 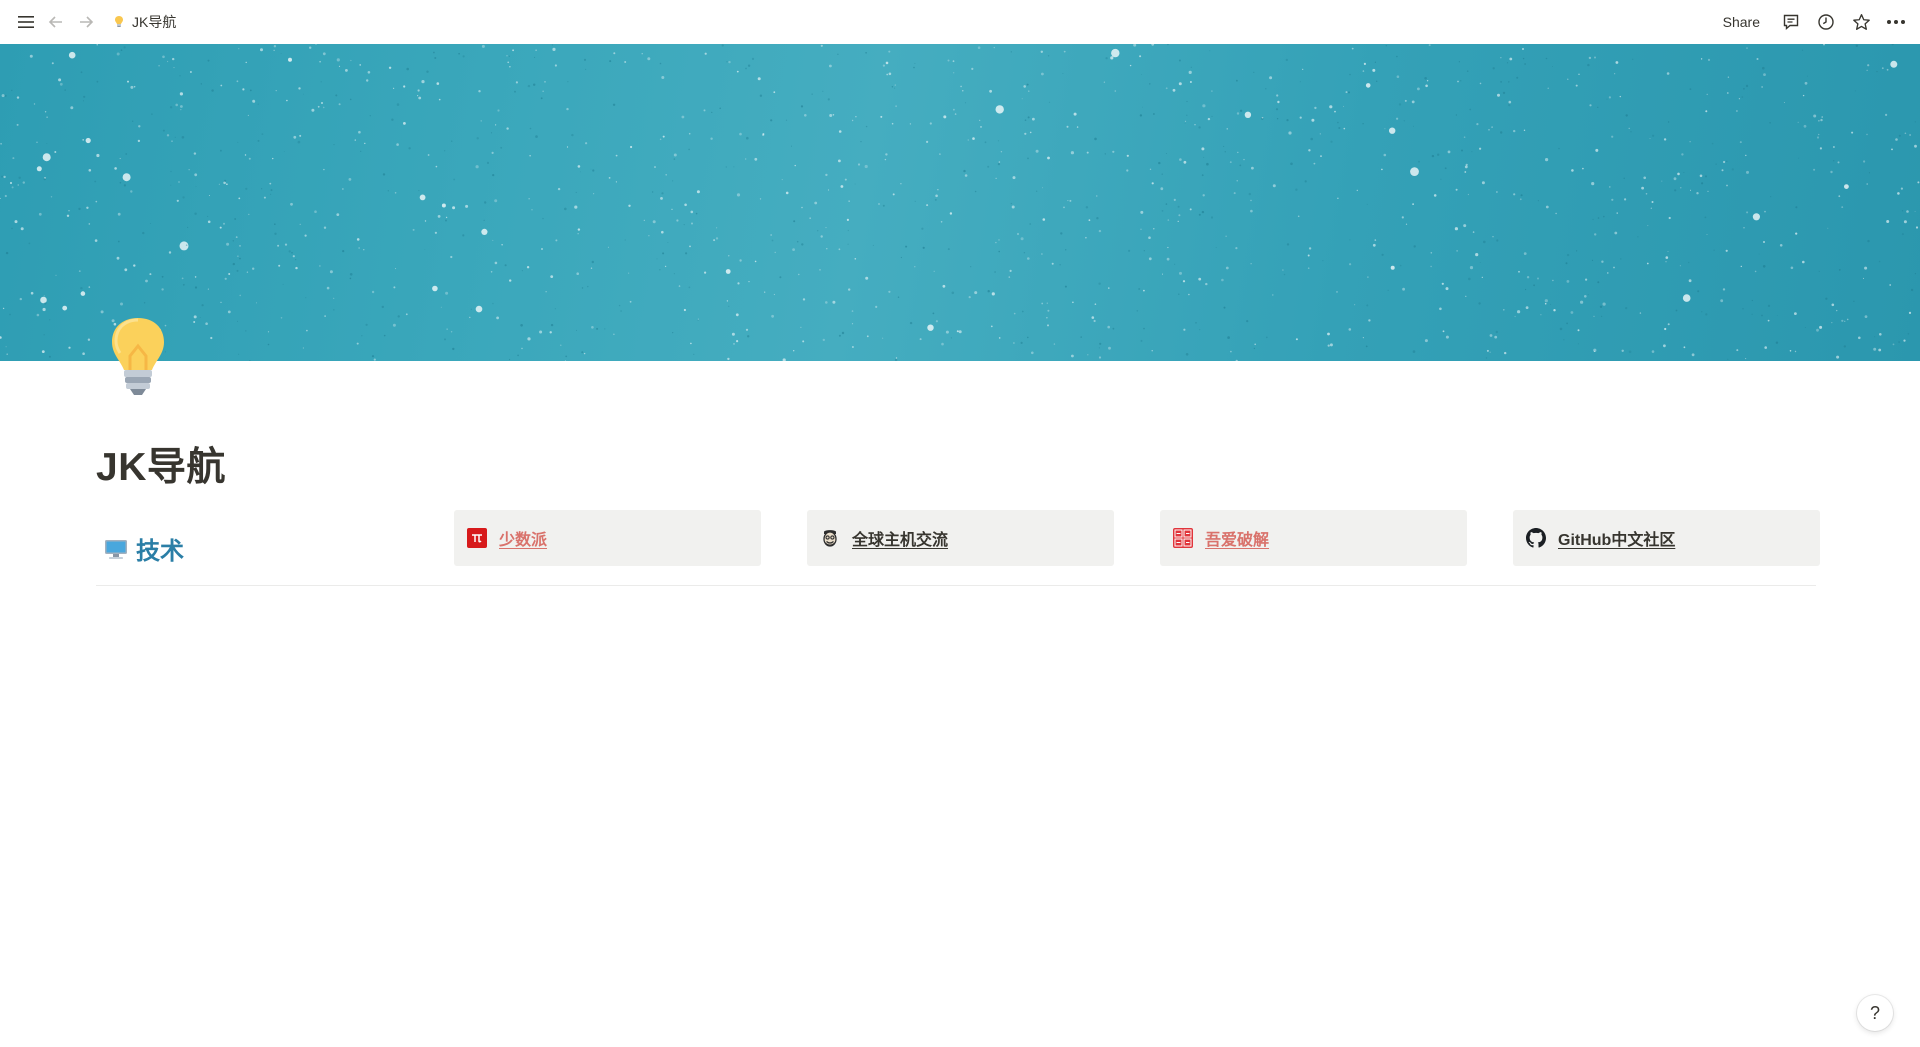 What do you see at coordinates (1791, 22) in the screenshot?
I see `comments-button` at bounding box center [1791, 22].